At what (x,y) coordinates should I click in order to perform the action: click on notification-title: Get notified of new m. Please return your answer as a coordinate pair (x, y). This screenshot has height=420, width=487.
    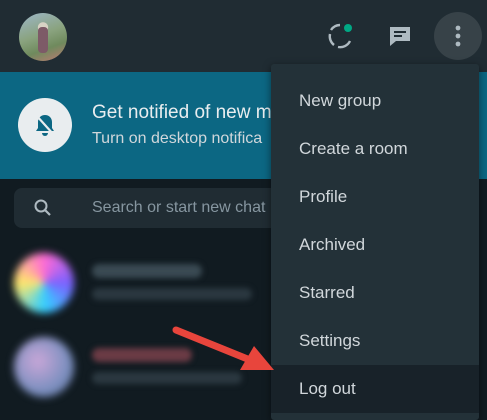
    Looking at the image, I should click on (182, 112).